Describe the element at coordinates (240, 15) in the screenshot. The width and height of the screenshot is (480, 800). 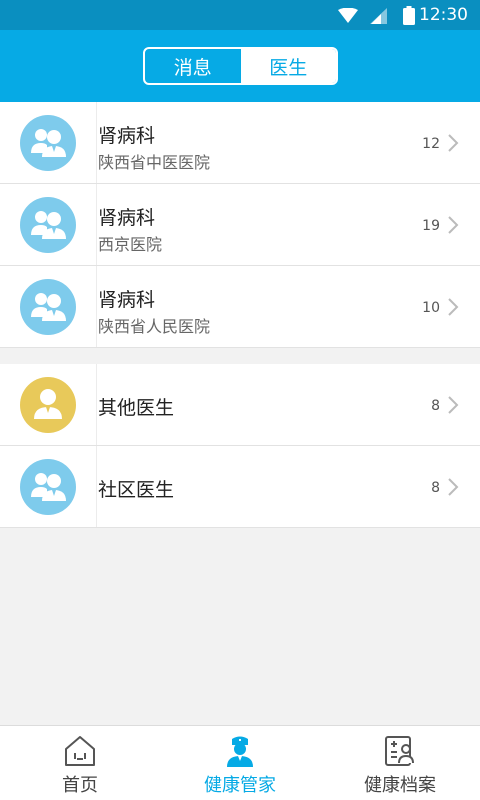
I see `status-bar: 12:30` at that location.